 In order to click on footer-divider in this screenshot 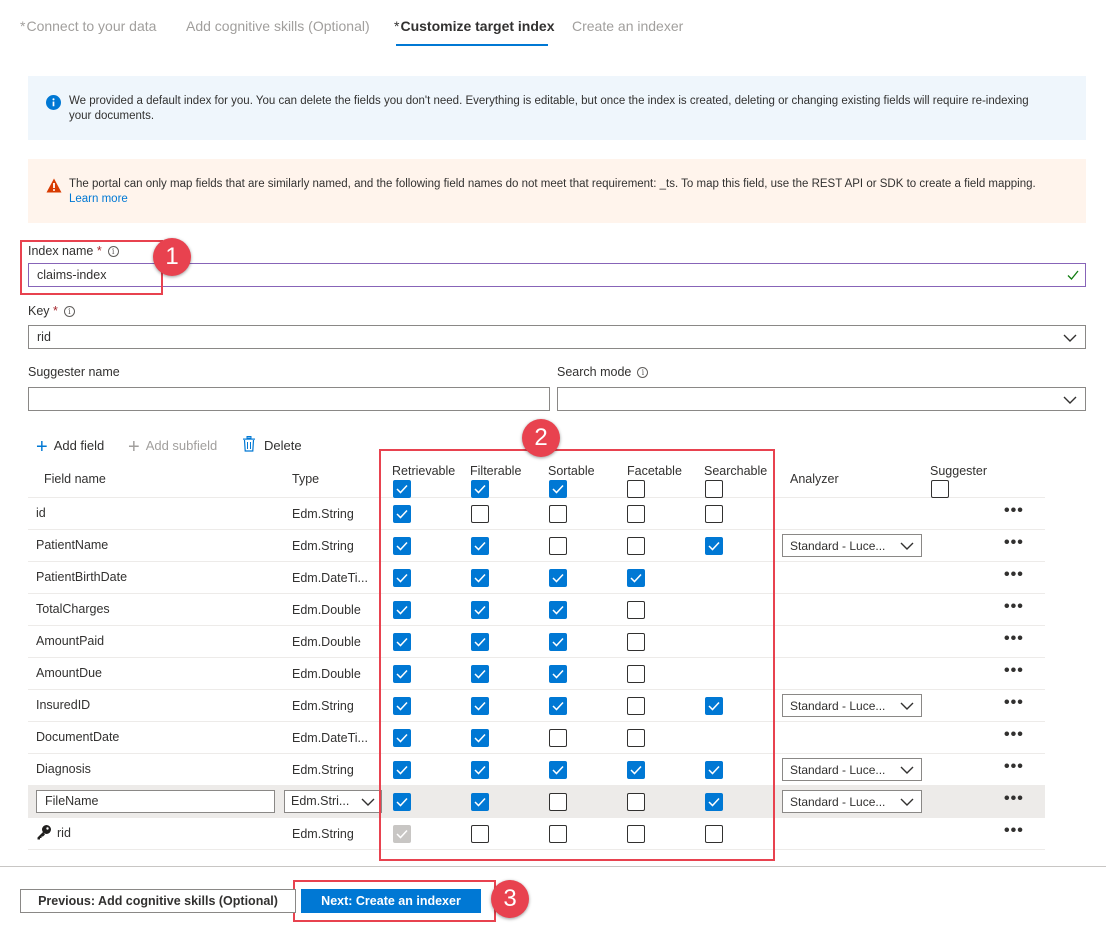, I will do `click(553, 866)`.